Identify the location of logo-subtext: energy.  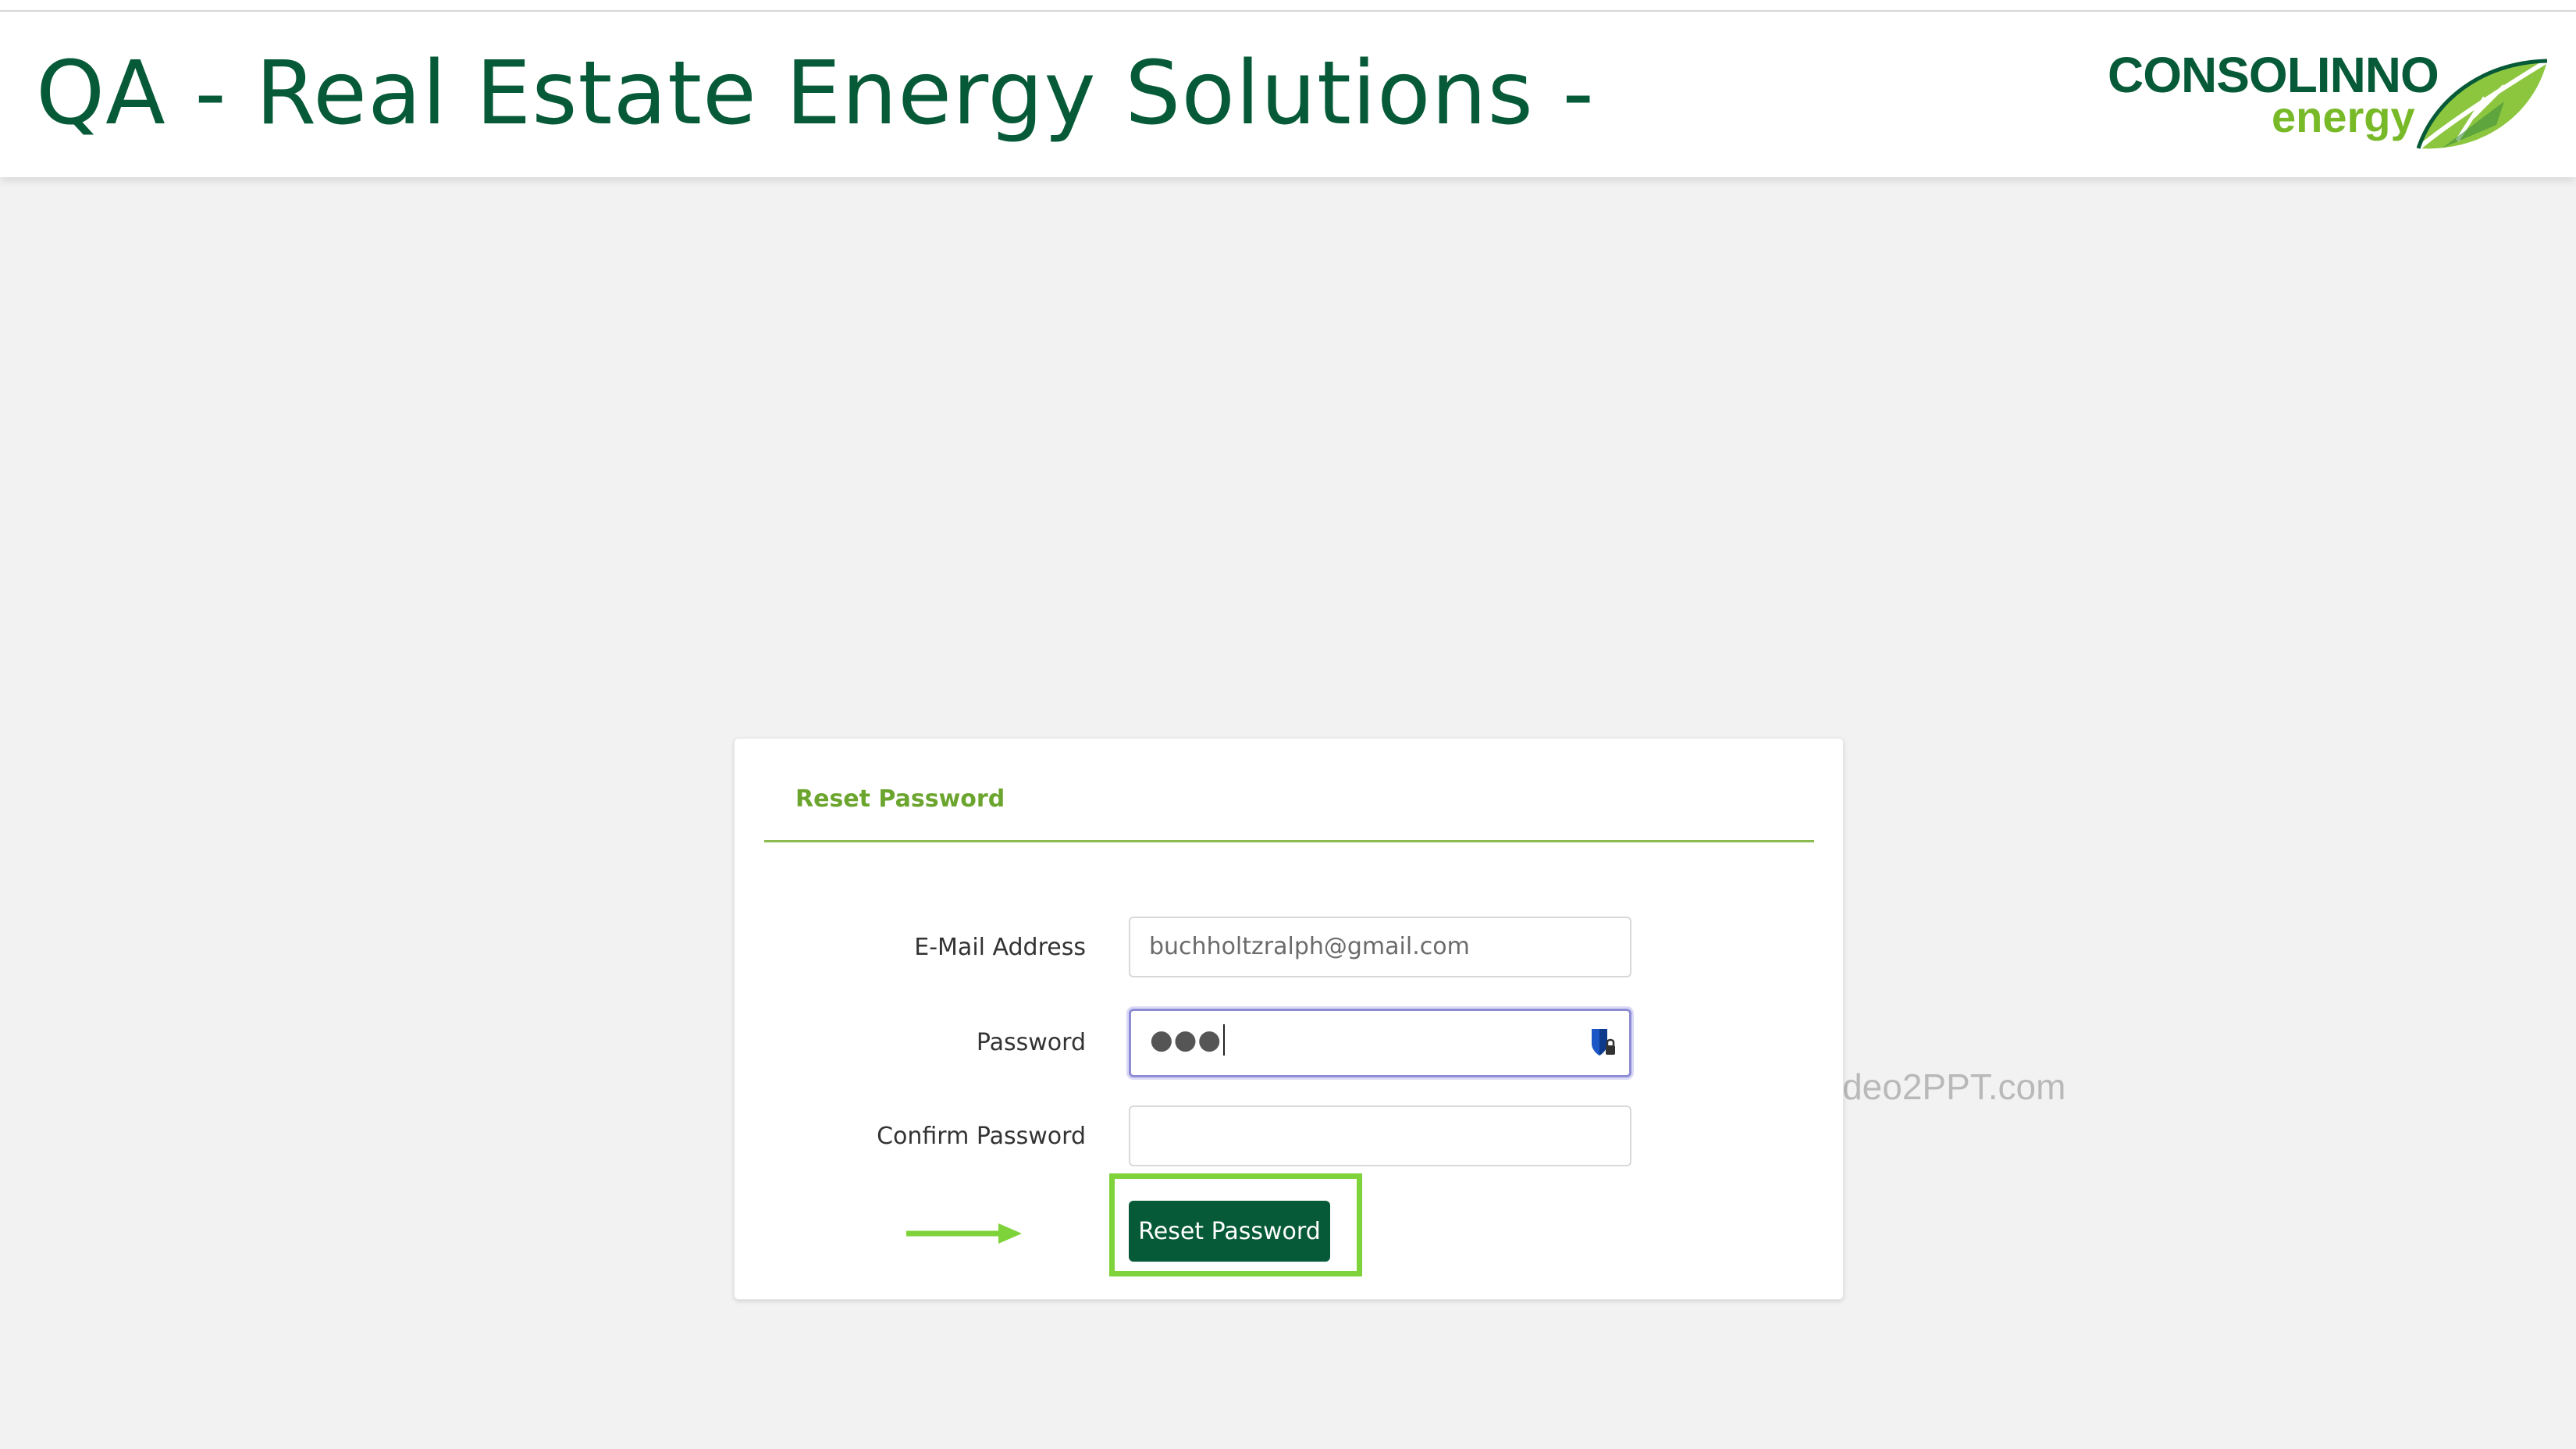
(2343, 116).